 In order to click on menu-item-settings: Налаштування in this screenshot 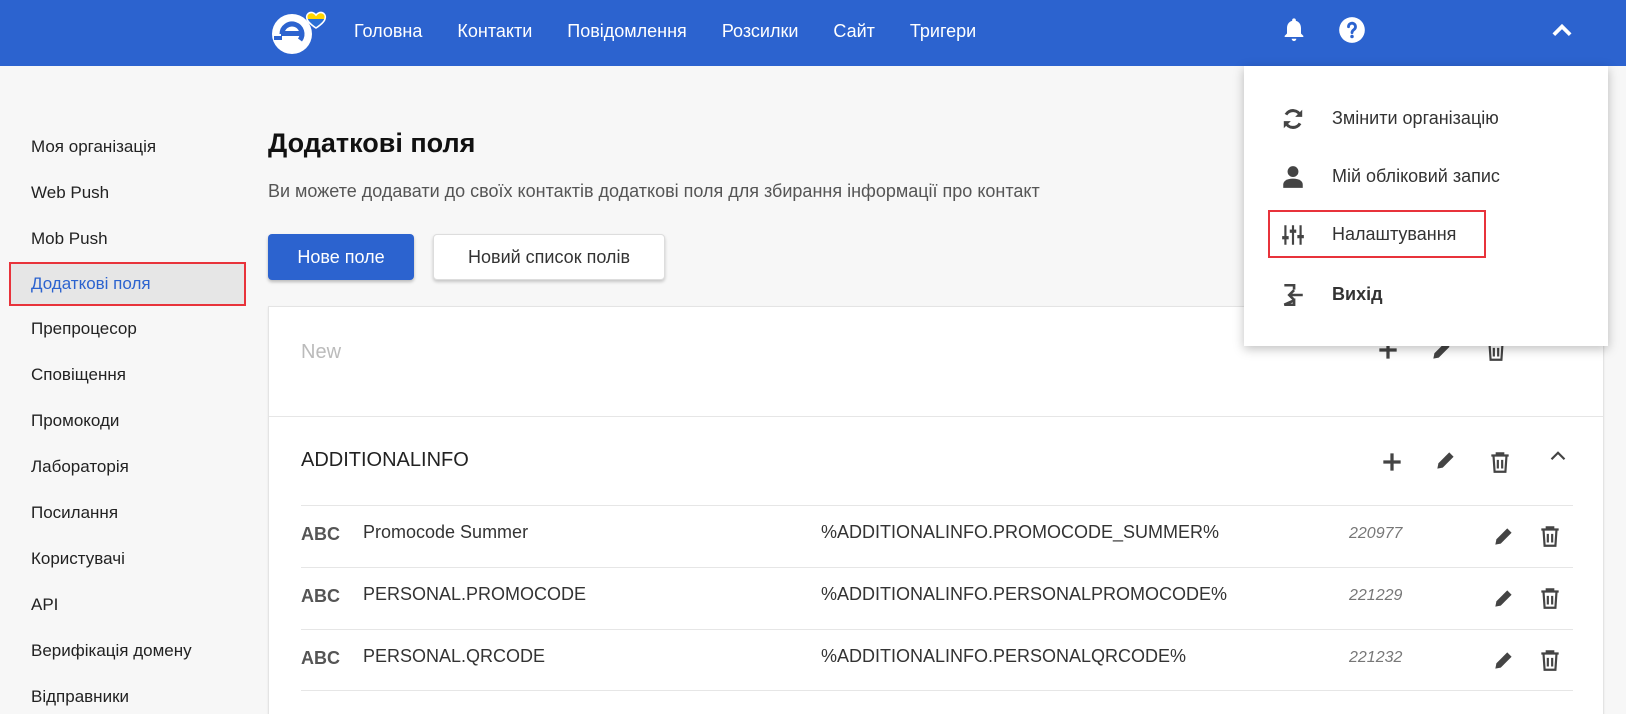, I will do `click(1426, 234)`.